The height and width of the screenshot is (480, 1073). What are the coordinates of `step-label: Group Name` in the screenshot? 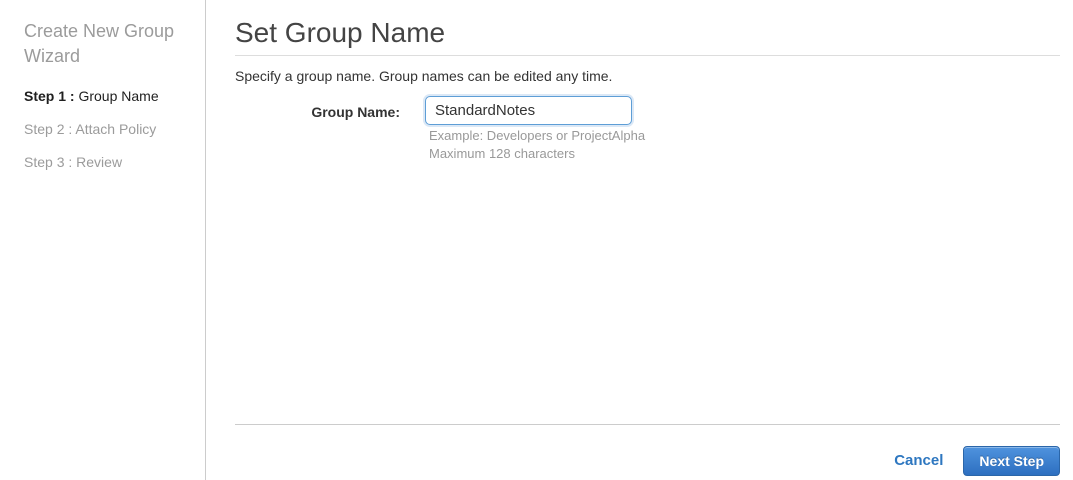 It's located at (118, 96).